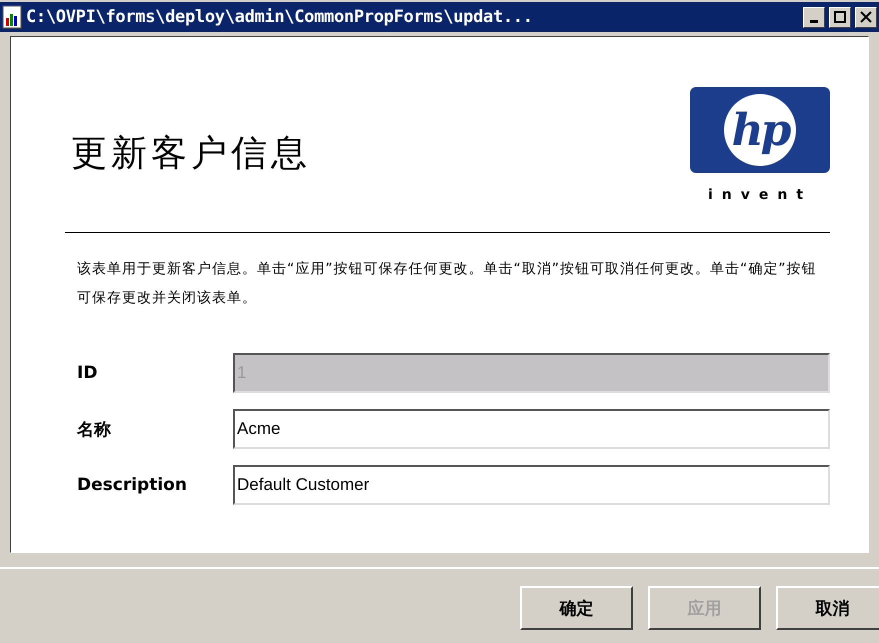 This screenshot has height=643, width=879. I want to click on minimize-button, so click(814, 17).